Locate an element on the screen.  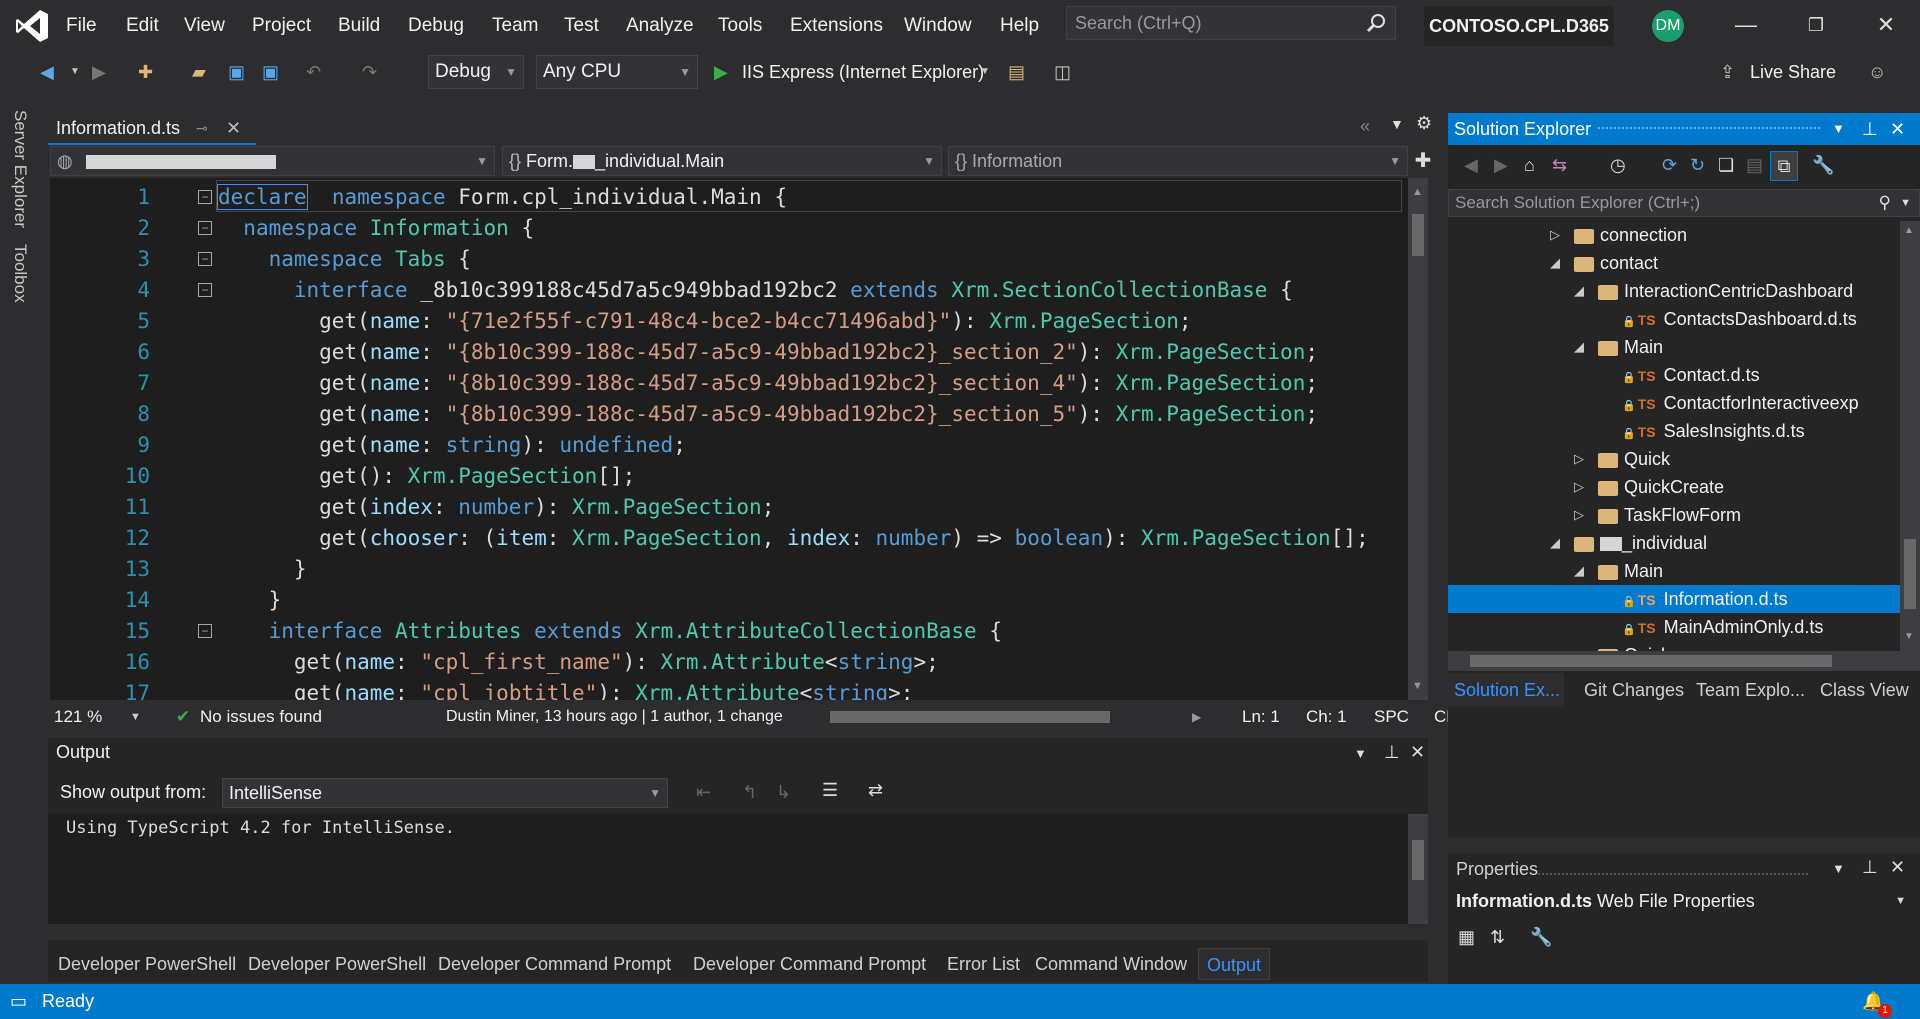
show-all-files-icon: ▤ is located at coordinates (1754, 165).